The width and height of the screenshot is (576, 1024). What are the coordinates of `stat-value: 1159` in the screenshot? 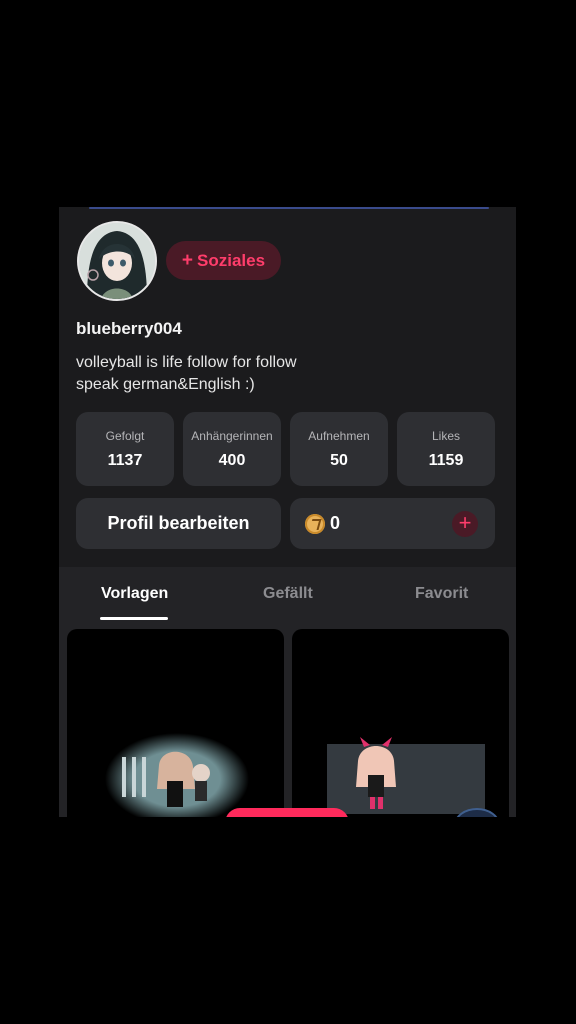 It's located at (446, 460).